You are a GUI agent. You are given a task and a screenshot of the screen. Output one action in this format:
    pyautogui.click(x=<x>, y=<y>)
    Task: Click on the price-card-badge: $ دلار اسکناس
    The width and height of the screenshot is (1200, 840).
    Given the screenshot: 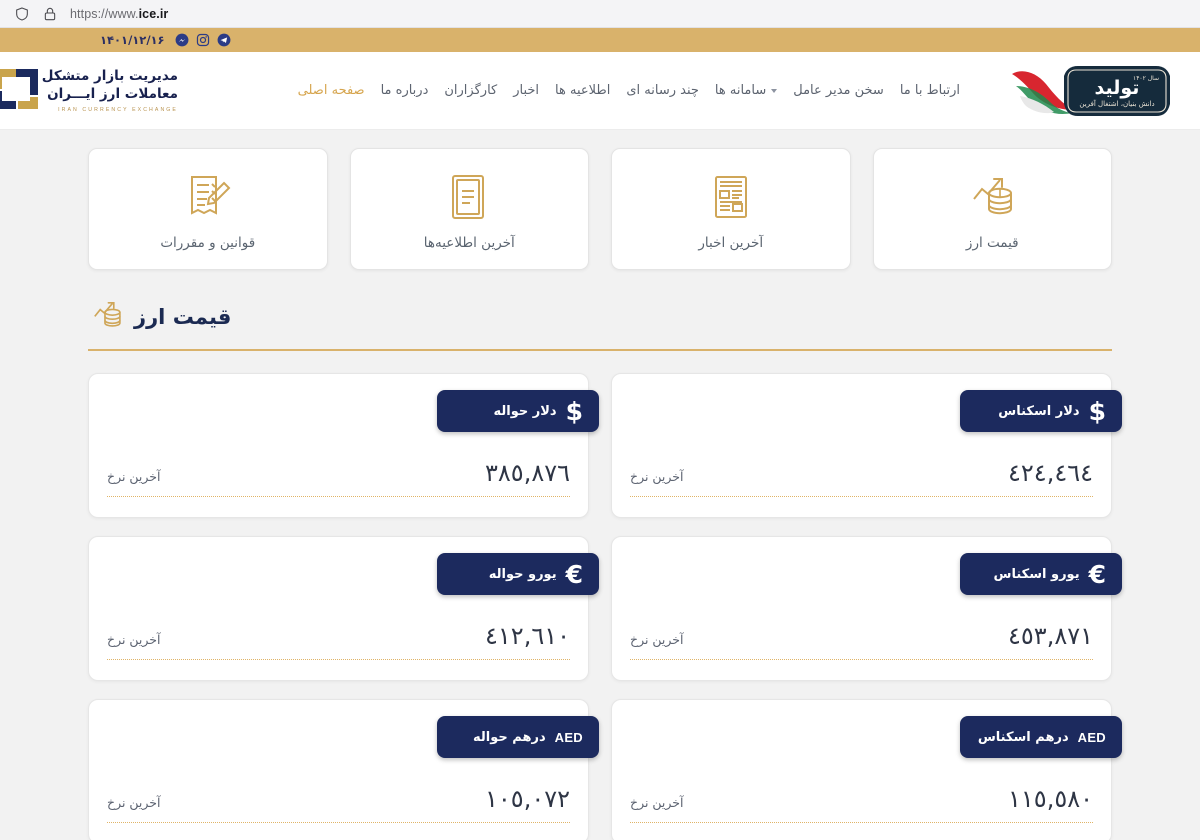 What is the action you would take?
    pyautogui.click(x=1041, y=411)
    